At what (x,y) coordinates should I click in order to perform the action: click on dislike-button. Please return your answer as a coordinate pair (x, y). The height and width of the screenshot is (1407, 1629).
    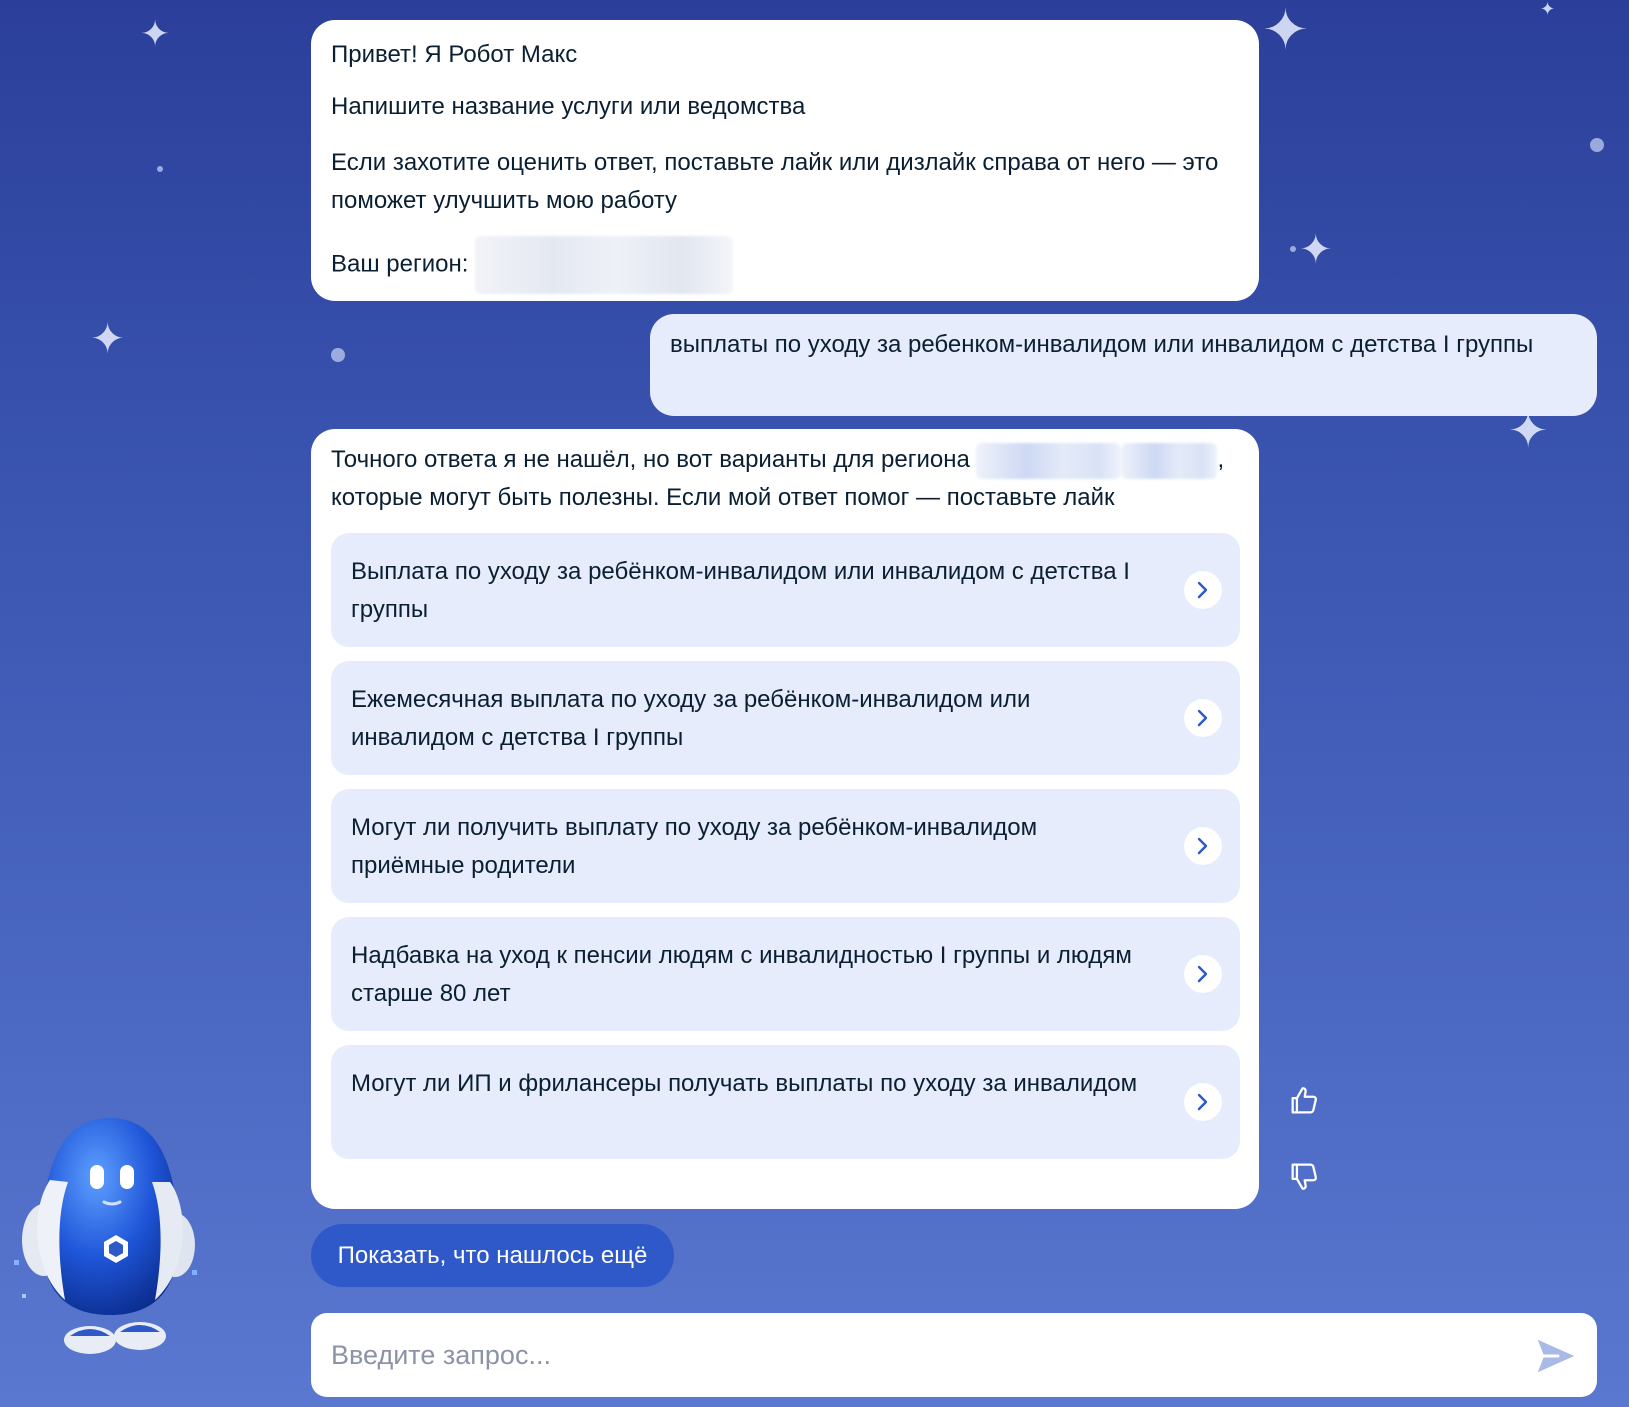
    Looking at the image, I should click on (1304, 1176).